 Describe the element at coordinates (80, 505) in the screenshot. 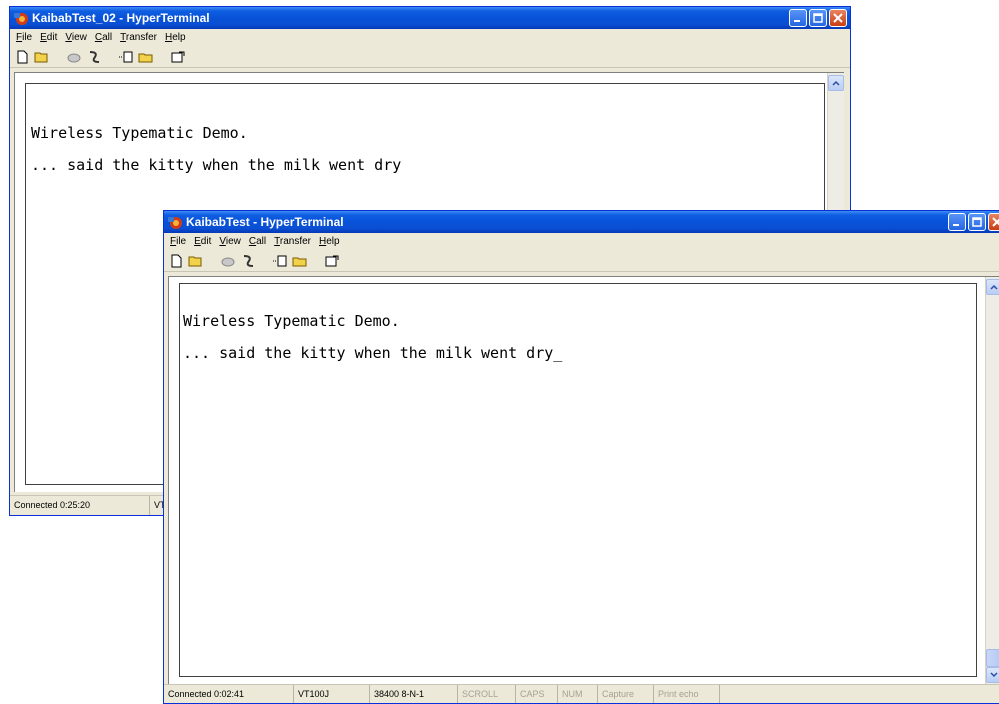

I see `back-status-connected: Connected 0:25:20` at that location.